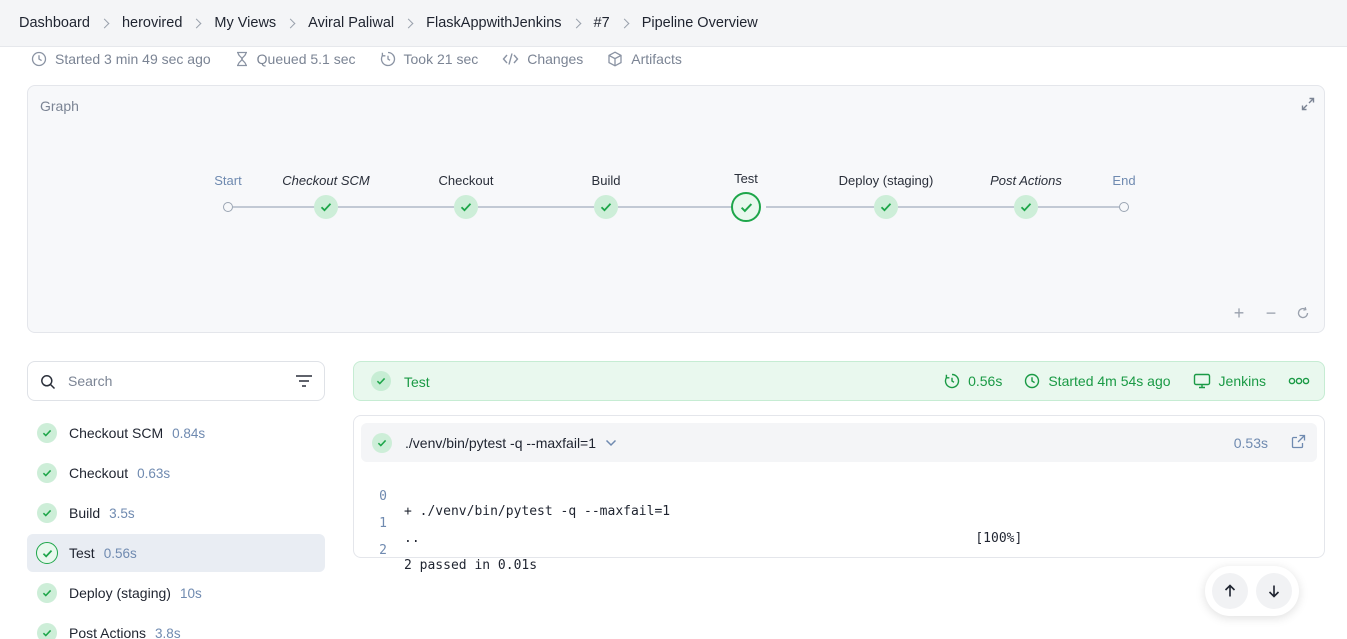 The width and height of the screenshot is (1347, 639). I want to click on step-item: Deploy (staging) 10s, so click(176, 593).